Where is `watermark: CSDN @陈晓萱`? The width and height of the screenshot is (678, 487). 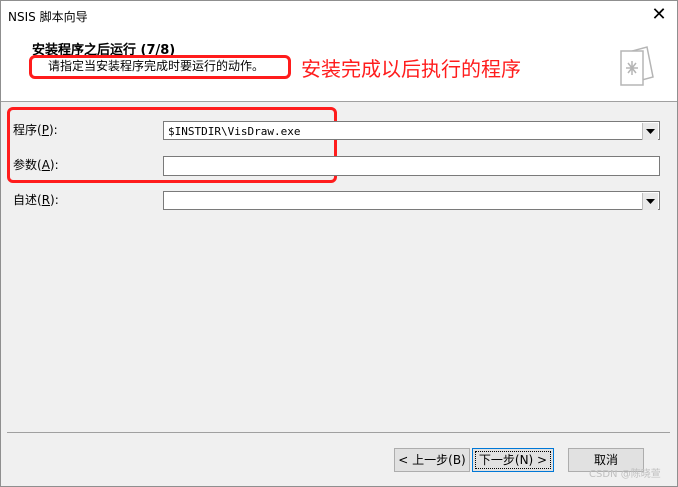
watermark: CSDN @陈晓萱 is located at coordinates (625, 474).